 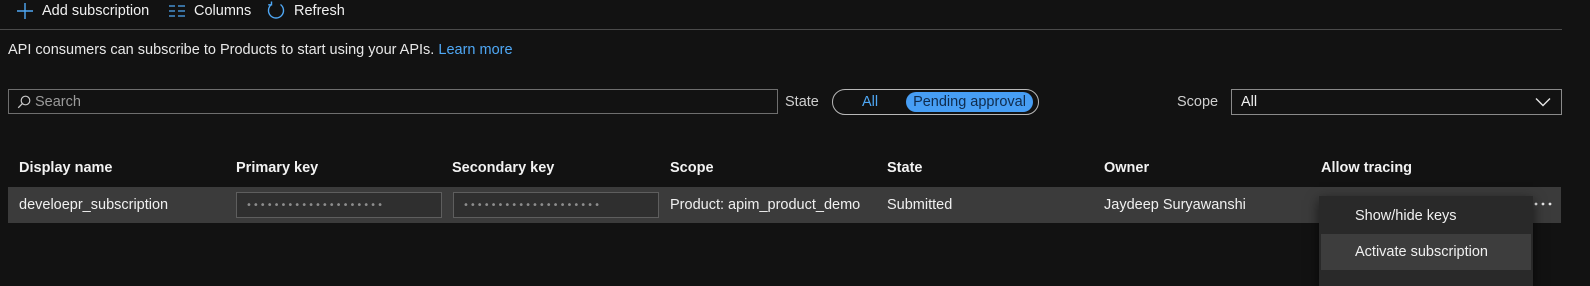 What do you see at coordinates (475, 50) in the screenshot?
I see `learn-more-link: Learn more` at bounding box center [475, 50].